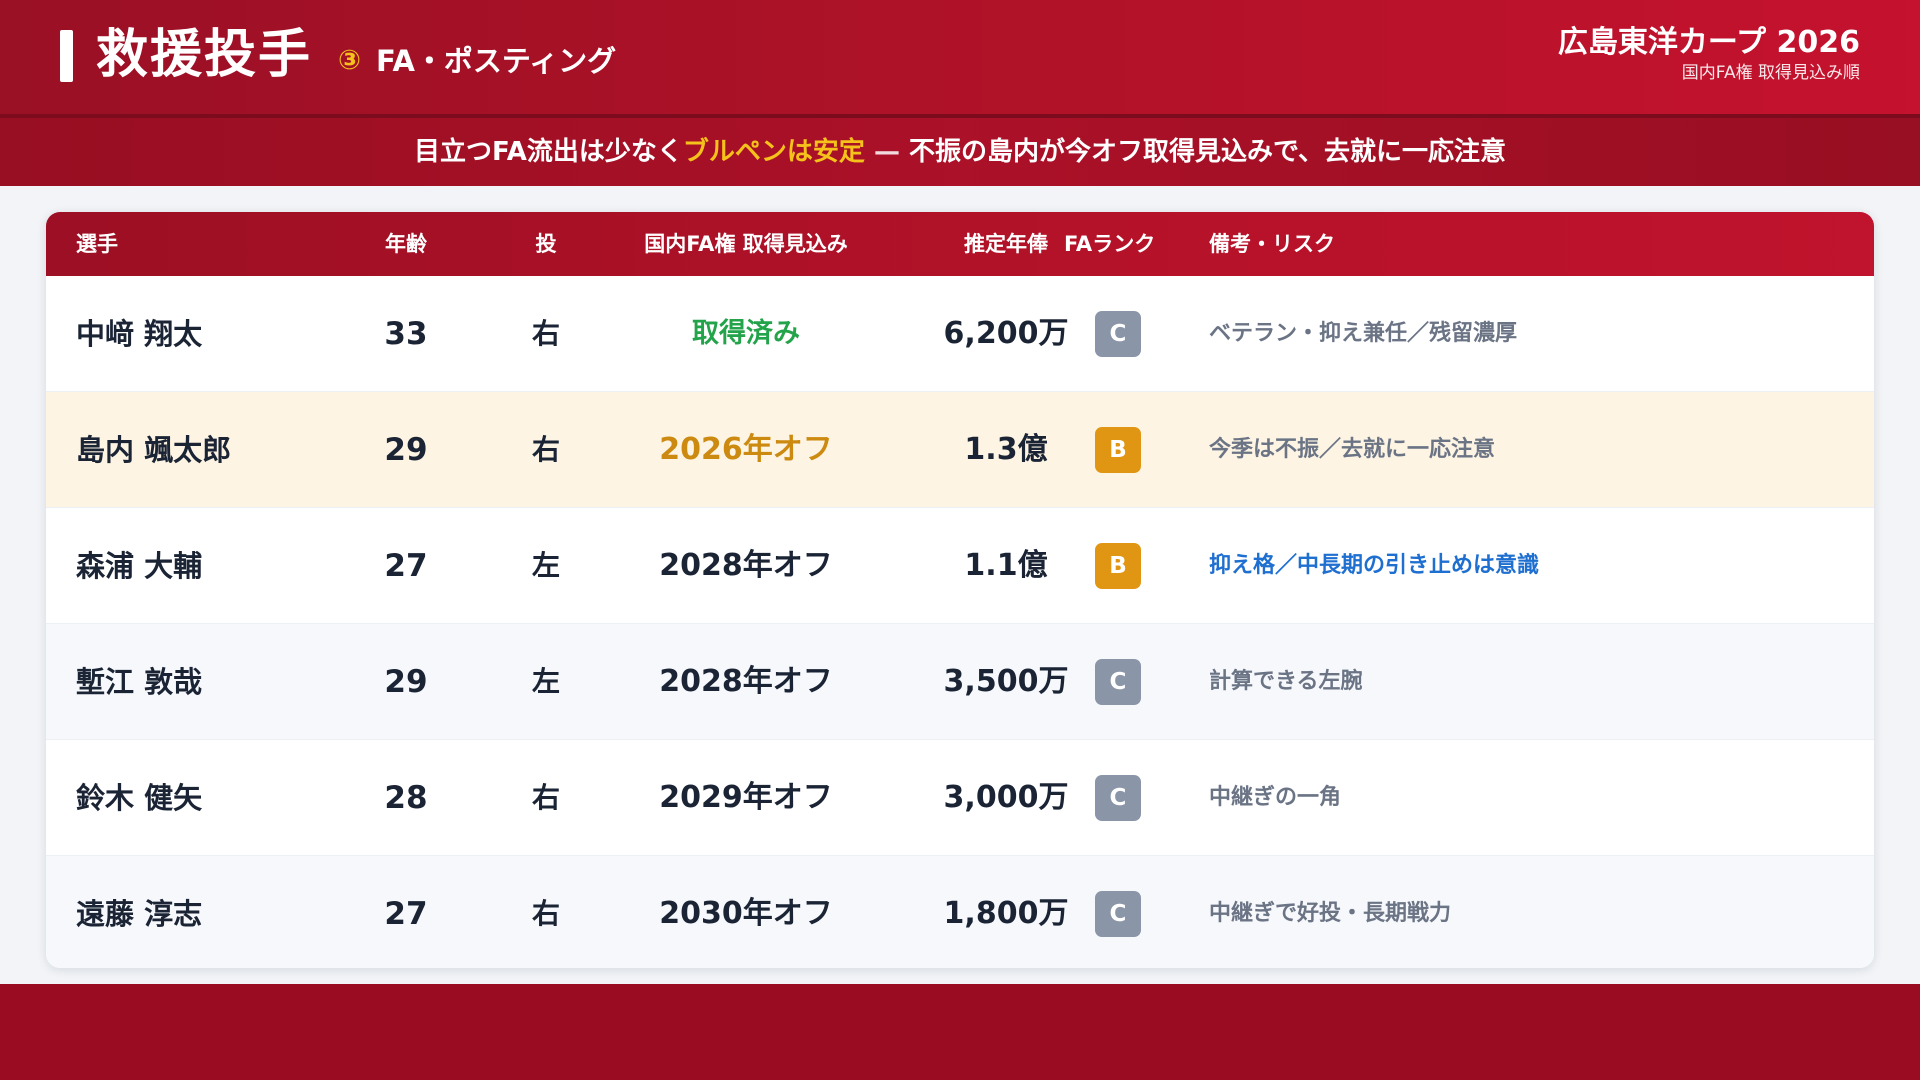  Describe the element at coordinates (1006, 449) in the screenshot. I see `estimated-salary: 1.3億` at that location.